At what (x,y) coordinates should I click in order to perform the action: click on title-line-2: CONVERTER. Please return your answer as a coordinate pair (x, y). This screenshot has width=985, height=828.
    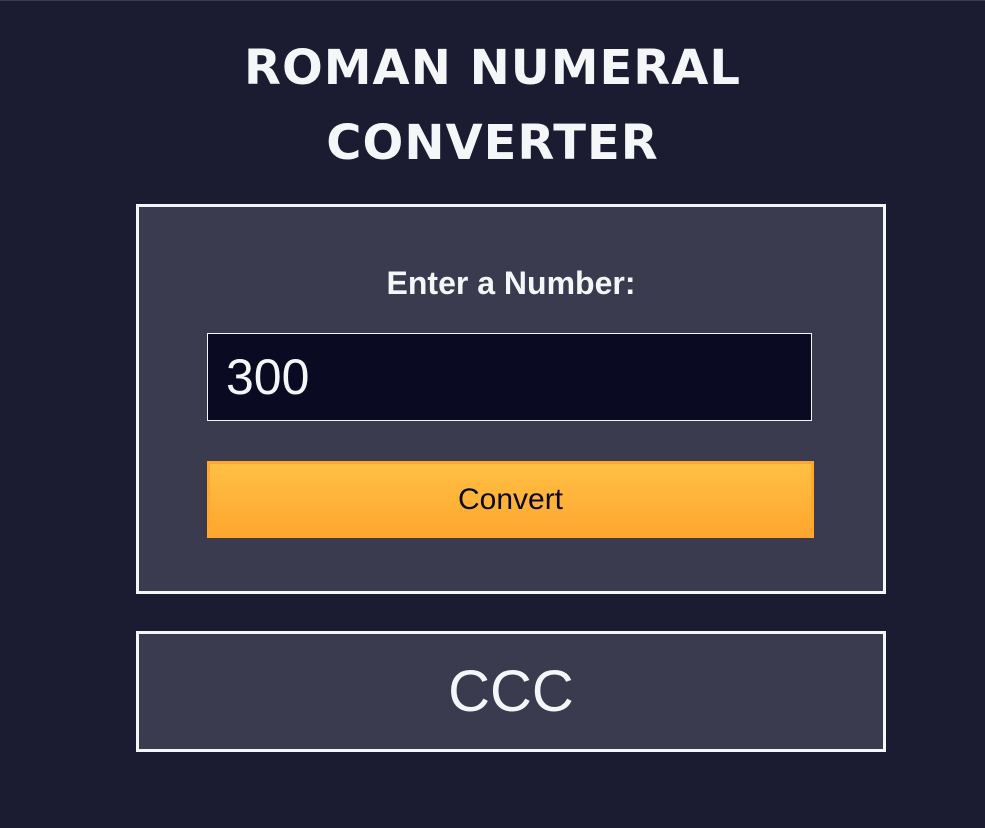
    Looking at the image, I should click on (492, 143).